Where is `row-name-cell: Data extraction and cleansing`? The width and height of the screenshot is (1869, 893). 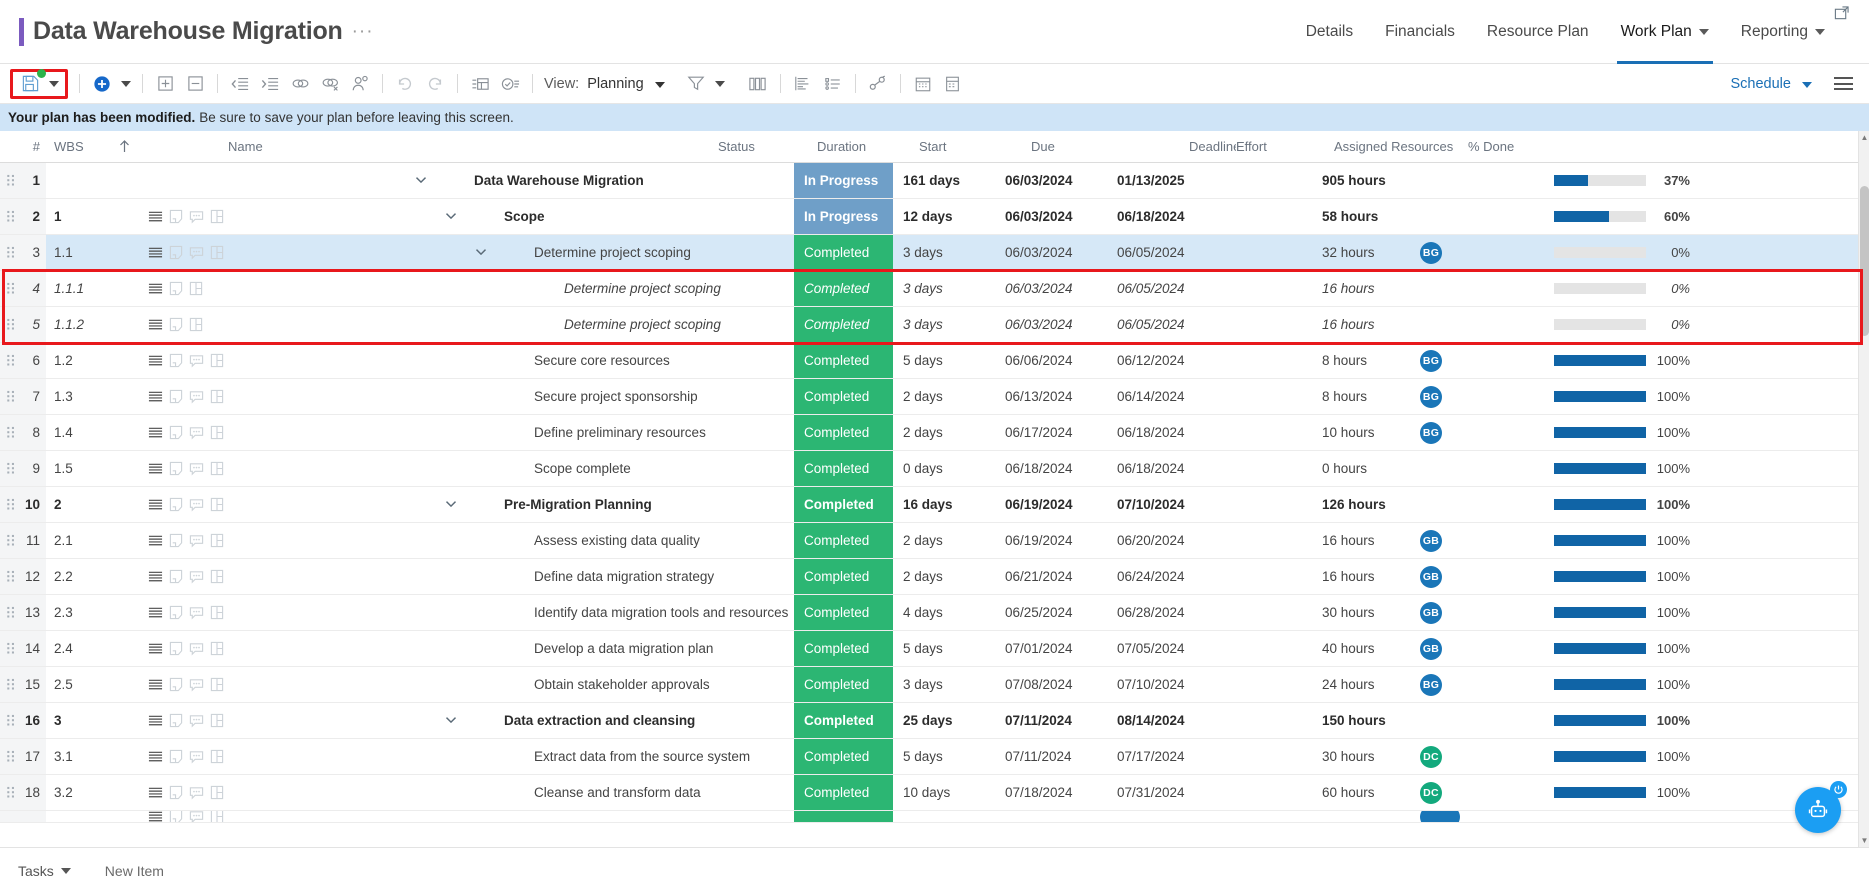 row-name-cell: Data extraction and cleansing is located at coordinates (511, 720).